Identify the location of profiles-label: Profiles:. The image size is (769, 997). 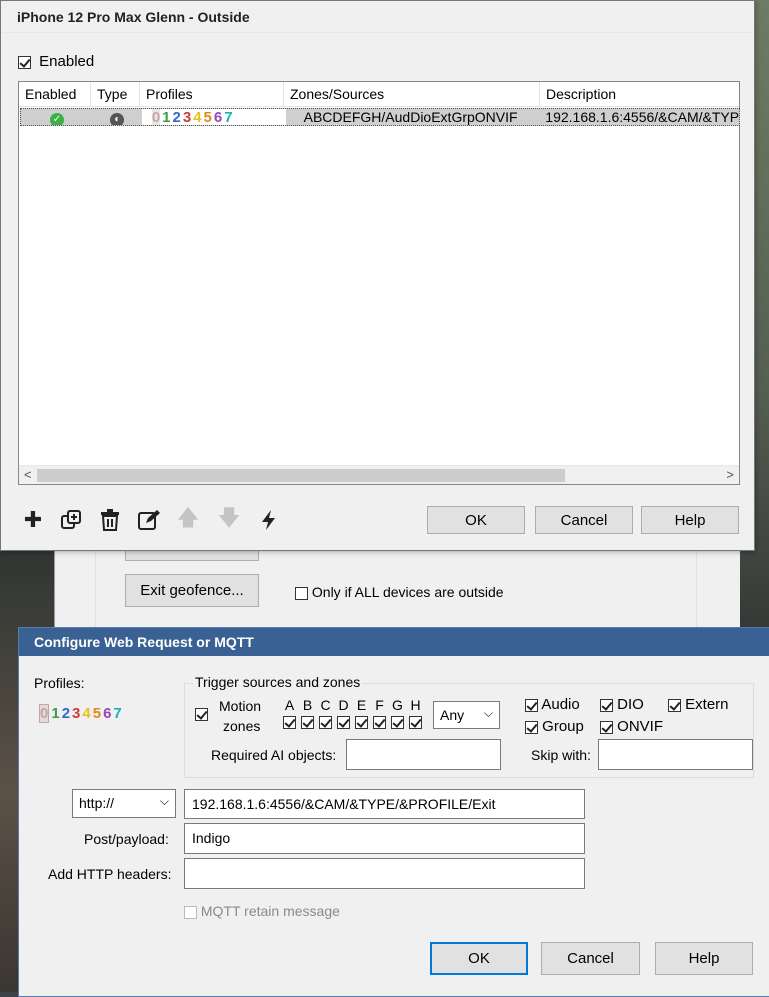
(59, 683).